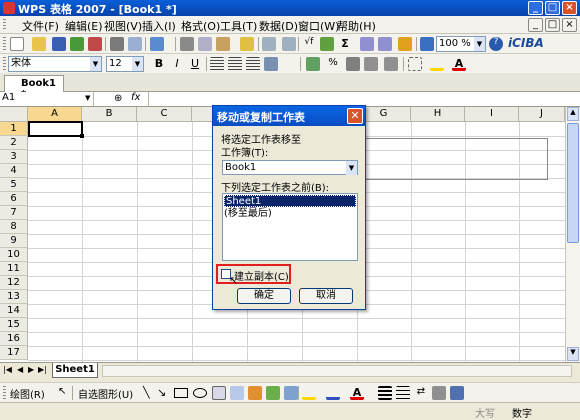 This screenshot has width=580, height=420. I want to click on font-size-select: 12 ▼, so click(125, 64).